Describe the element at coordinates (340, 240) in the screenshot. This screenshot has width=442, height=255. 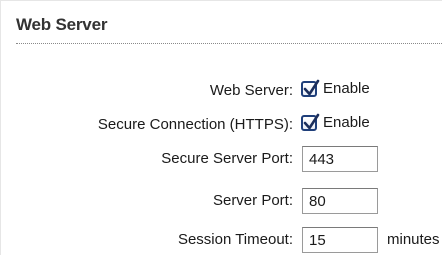
I see `session-timeout-input` at that location.